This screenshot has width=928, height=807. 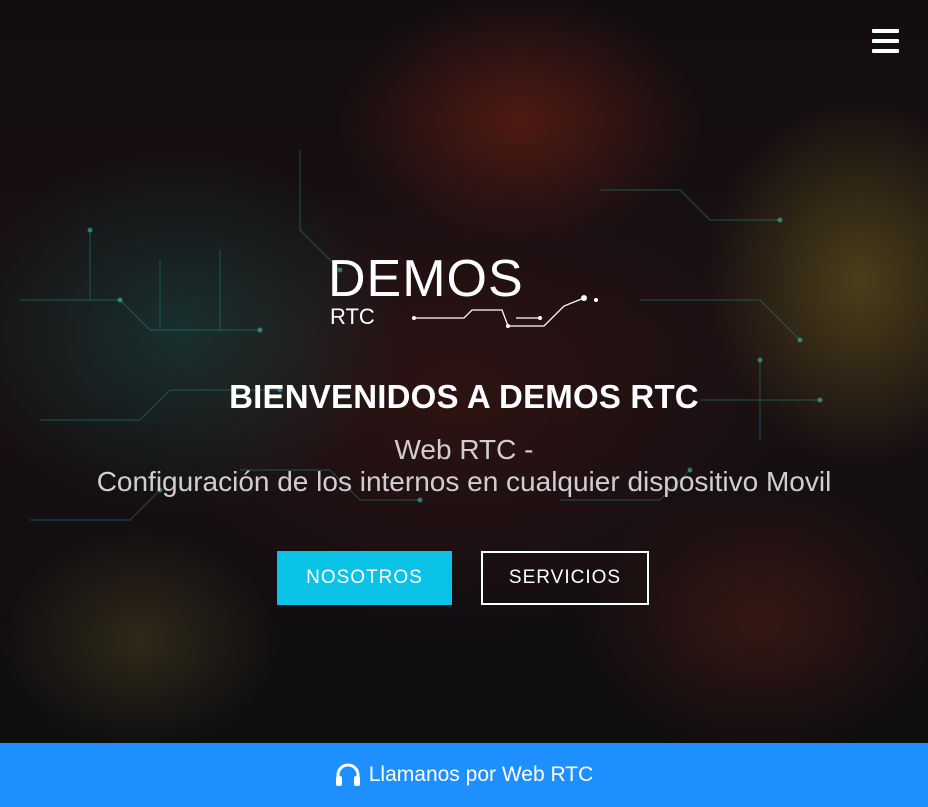 I want to click on demos-rtc-logo: DEMOS RTC, so click(x=463, y=289).